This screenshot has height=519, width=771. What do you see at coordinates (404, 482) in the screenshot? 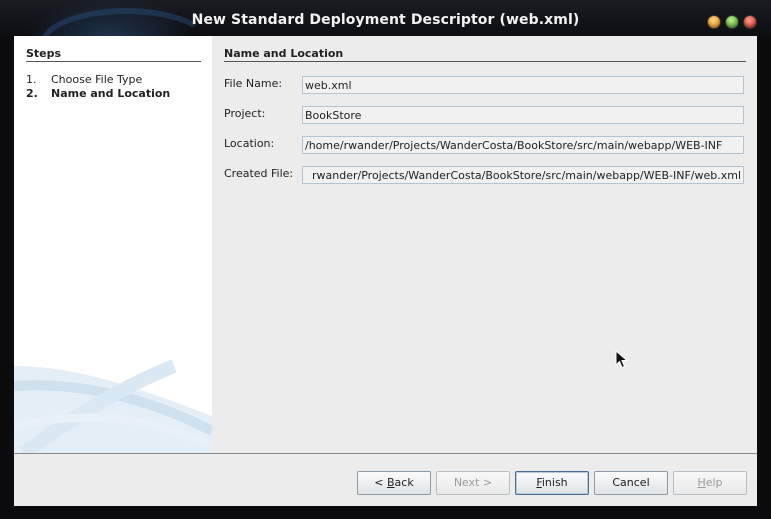
I see `back-label-rest: ack` at bounding box center [404, 482].